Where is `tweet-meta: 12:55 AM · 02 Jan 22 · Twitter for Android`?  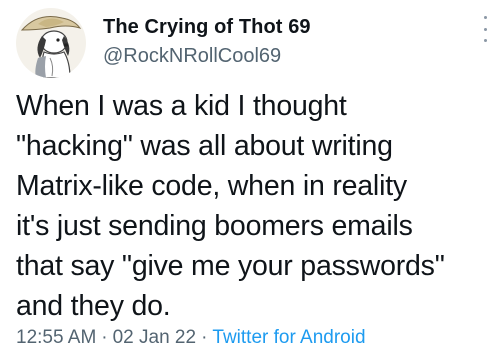 tweet-meta: 12:55 AM · 02 Jan 22 · Twitter for Android is located at coordinates (191, 338).